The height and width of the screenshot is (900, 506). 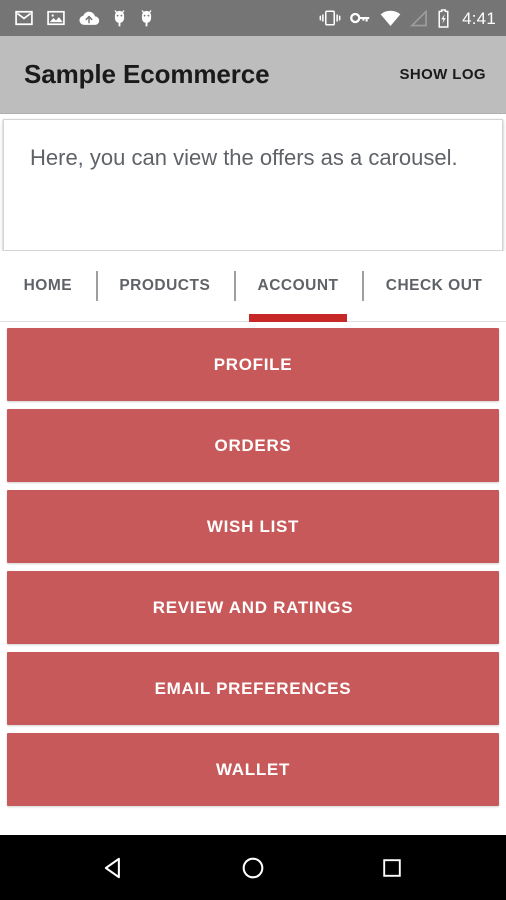 I want to click on wallet-button: WALLET, so click(x=253, y=769).